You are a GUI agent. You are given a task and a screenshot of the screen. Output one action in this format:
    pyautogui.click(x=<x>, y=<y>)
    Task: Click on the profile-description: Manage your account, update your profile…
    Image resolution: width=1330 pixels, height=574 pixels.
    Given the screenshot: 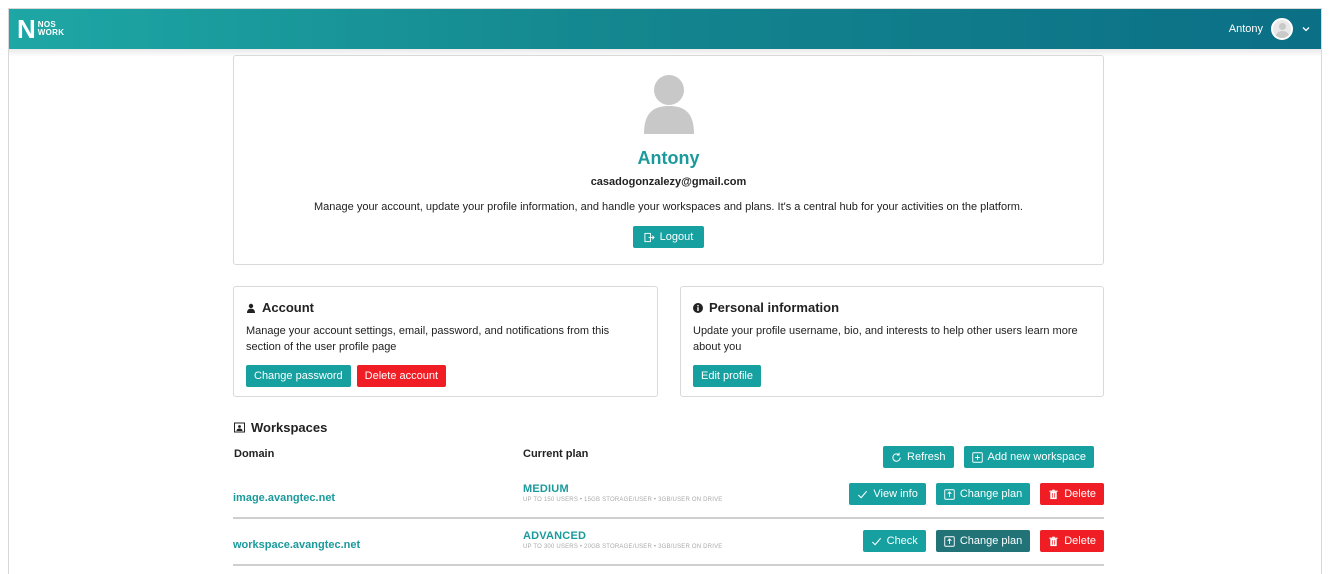 What is the action you would take?
    pyautogui.click(x=668, y=207)
    